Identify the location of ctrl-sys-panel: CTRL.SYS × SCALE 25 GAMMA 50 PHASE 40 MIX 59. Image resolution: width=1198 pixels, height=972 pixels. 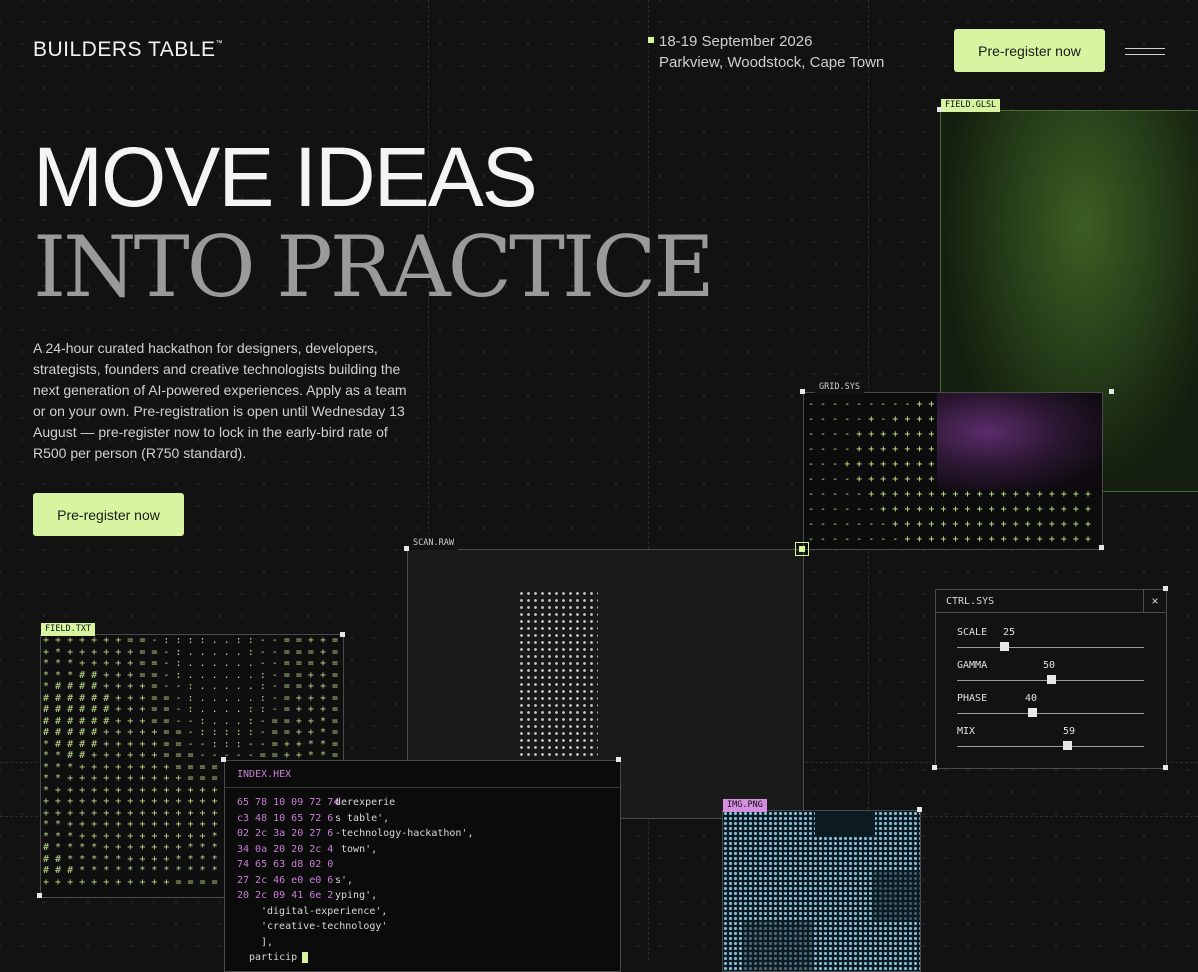
(1051, 679).